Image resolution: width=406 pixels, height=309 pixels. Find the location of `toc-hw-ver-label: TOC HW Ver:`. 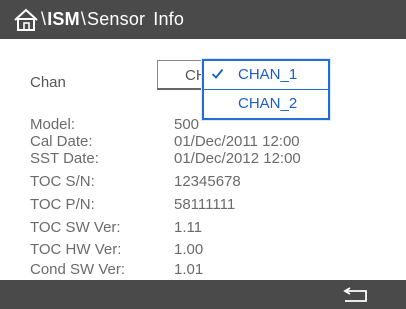

toc-hw-ver-label: TOC HW Ver: is located at coordinates (76, 249).